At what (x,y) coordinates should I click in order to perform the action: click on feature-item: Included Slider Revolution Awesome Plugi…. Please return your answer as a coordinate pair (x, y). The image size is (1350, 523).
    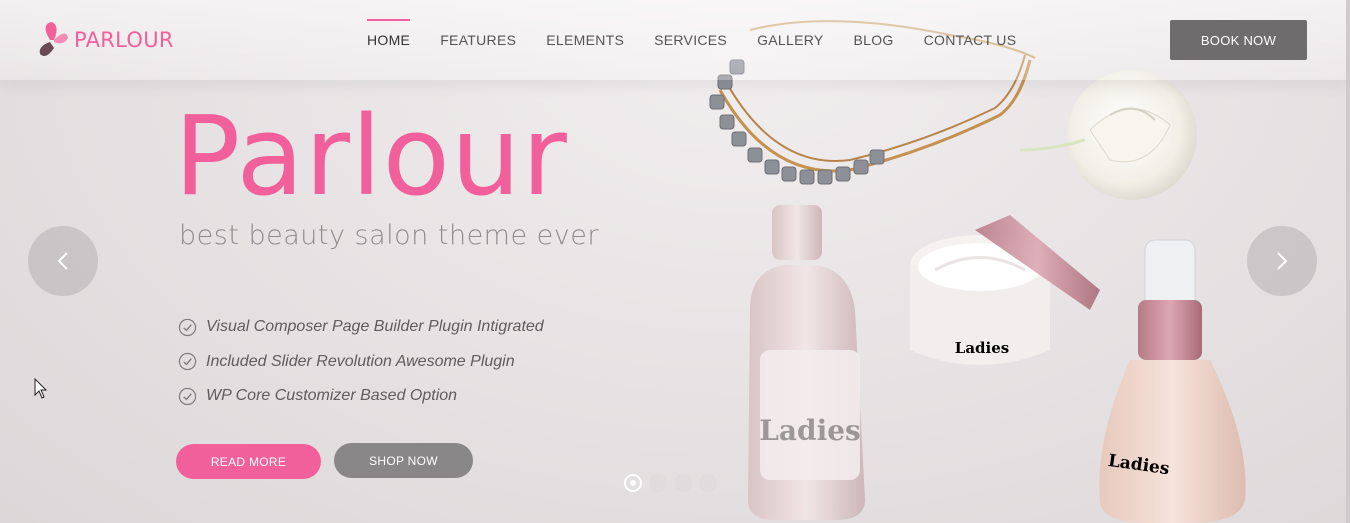
    Looking at the image, I should click on (361, 362).